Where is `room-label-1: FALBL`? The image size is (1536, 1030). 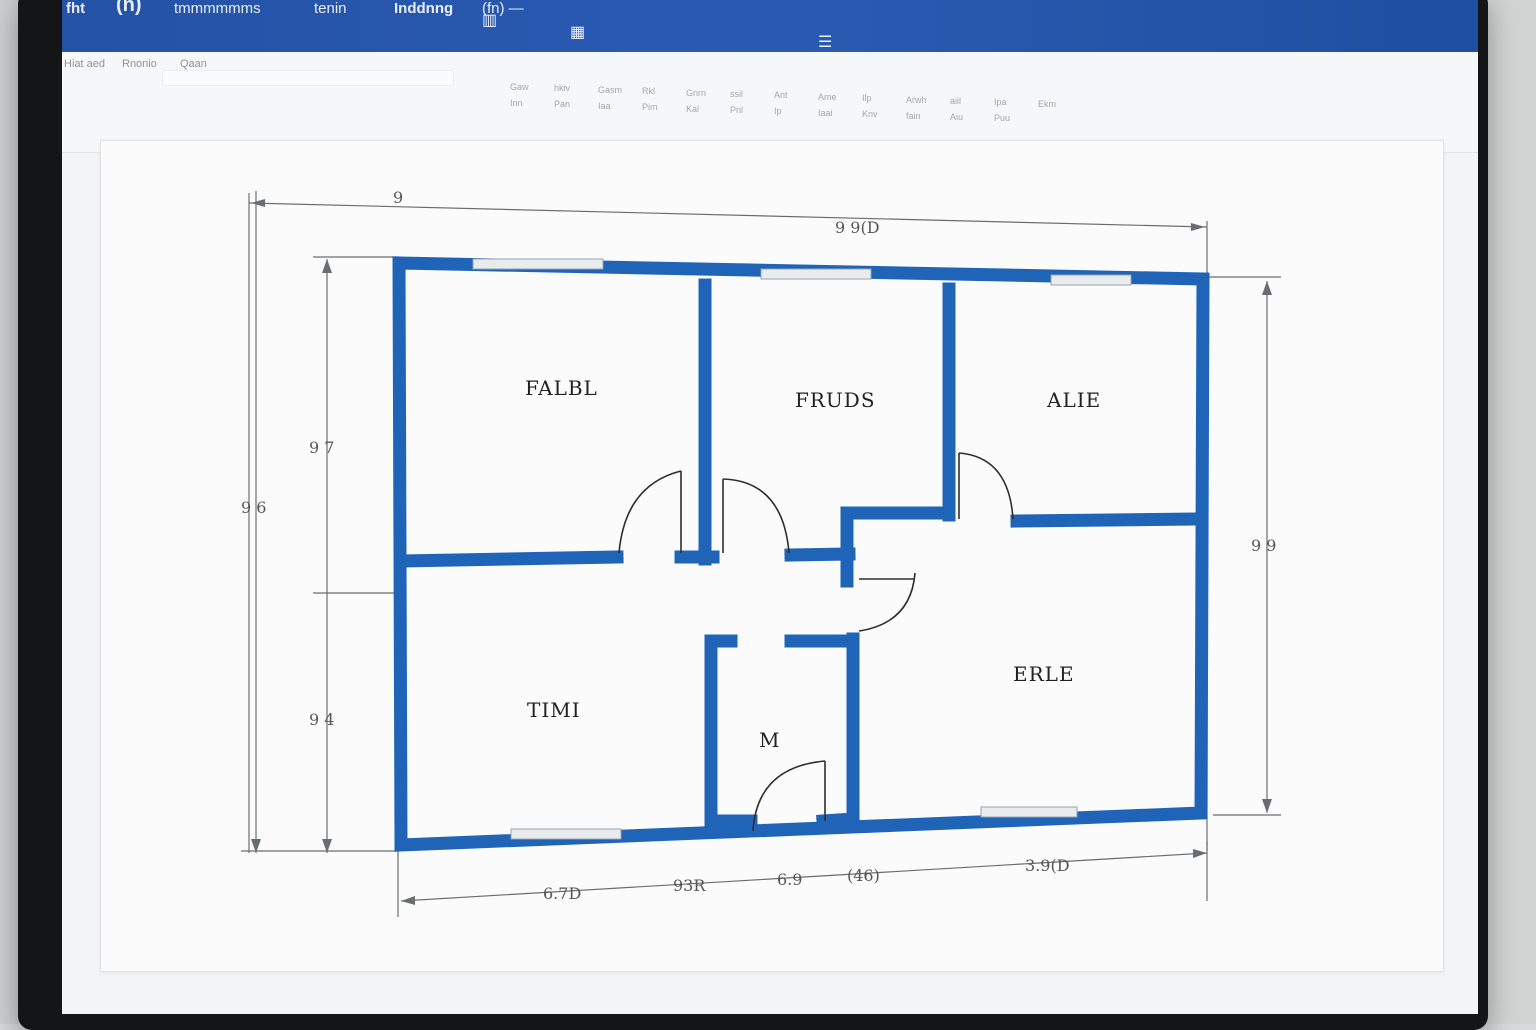 room-label-1: FALBL is located at coordinates (561, 388).